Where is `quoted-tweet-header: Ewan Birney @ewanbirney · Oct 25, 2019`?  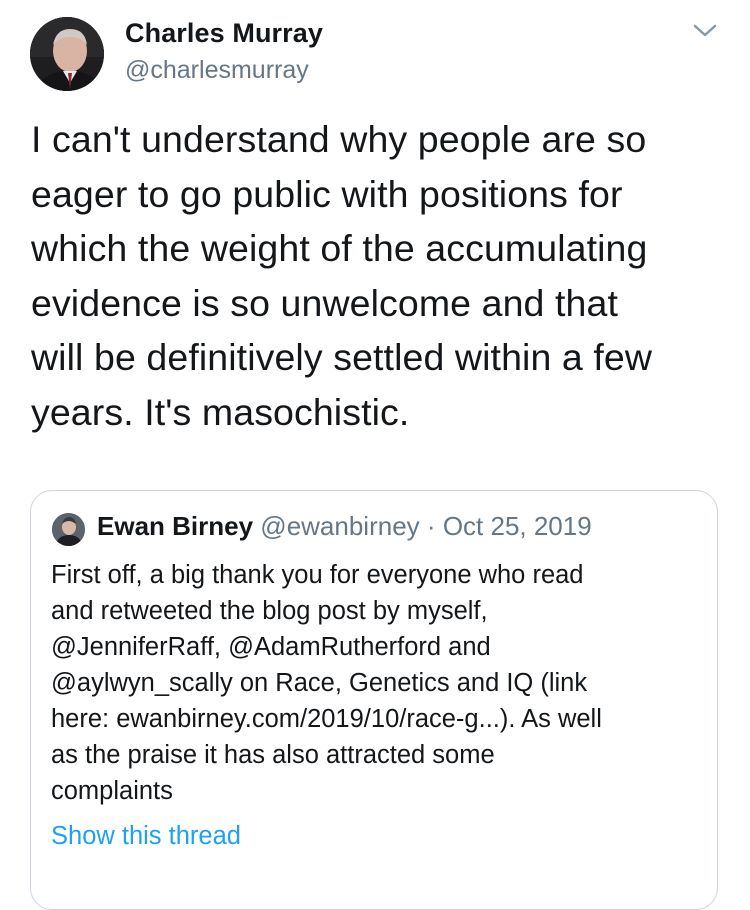
quoted-tweet-header: Ewan Birney @ewanbirney · Oct 25, 2019 is located at coordinates (344, 526).